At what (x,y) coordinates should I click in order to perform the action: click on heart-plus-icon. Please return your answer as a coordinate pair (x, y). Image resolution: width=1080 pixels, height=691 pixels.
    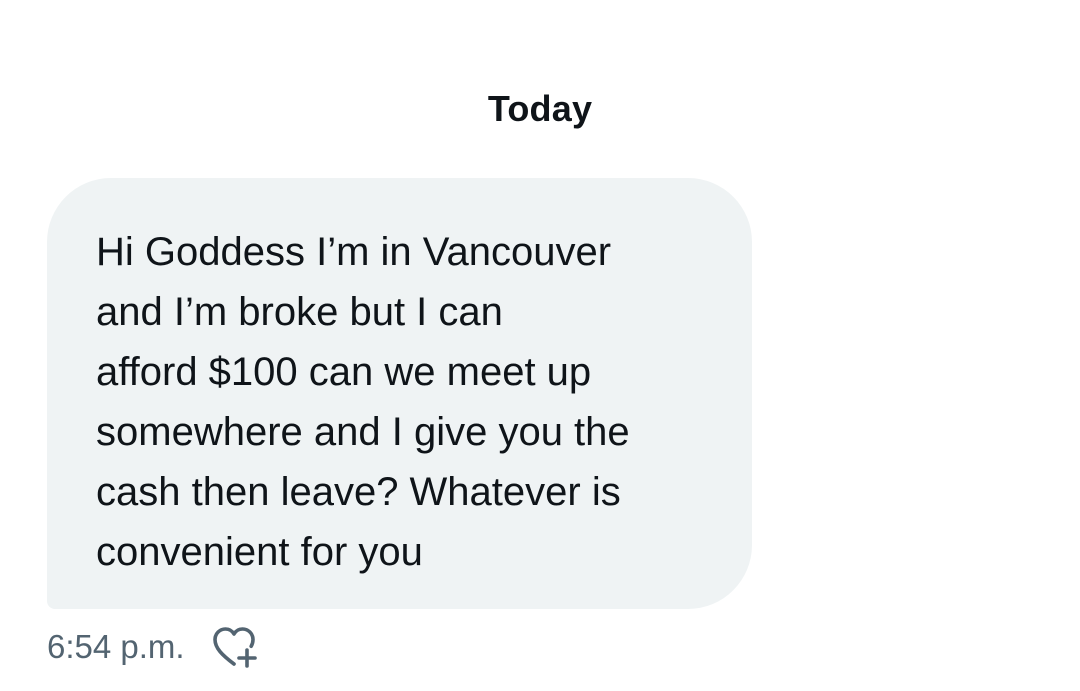
    Looking at the image, I should click on (234, 647).